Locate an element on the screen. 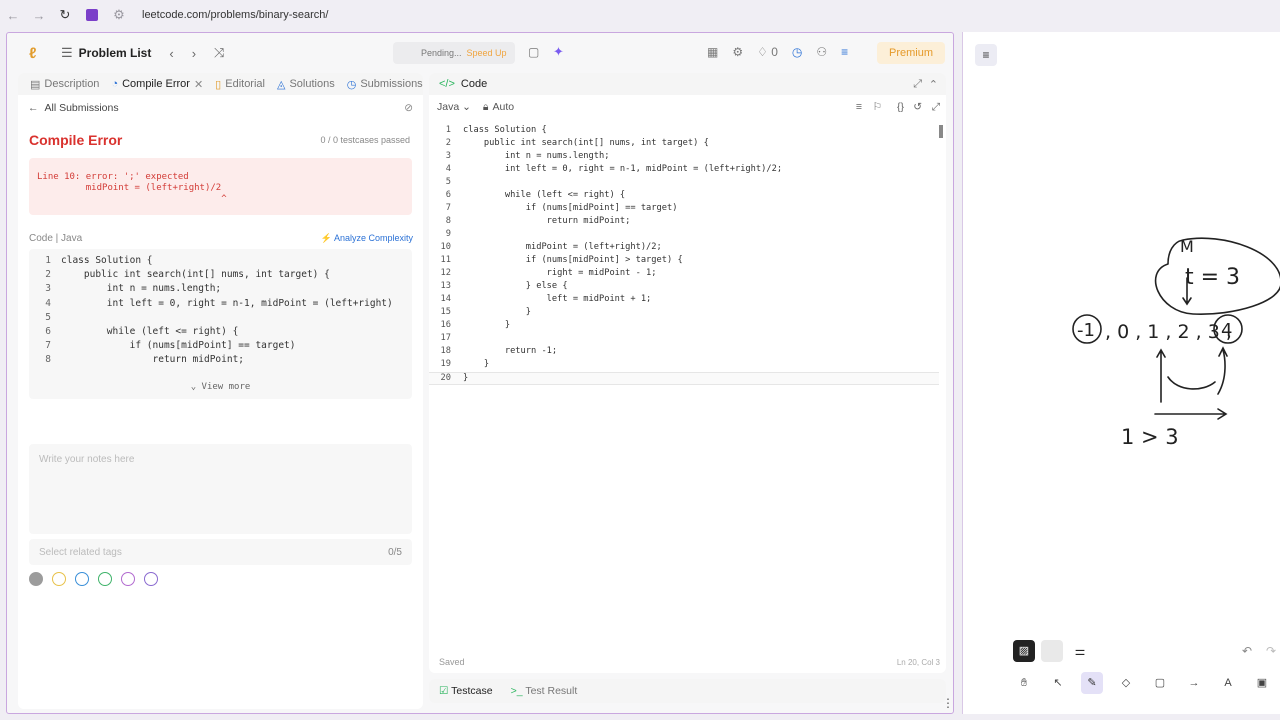  notes-input: Write your notes here is located at coordinates (220, 489).